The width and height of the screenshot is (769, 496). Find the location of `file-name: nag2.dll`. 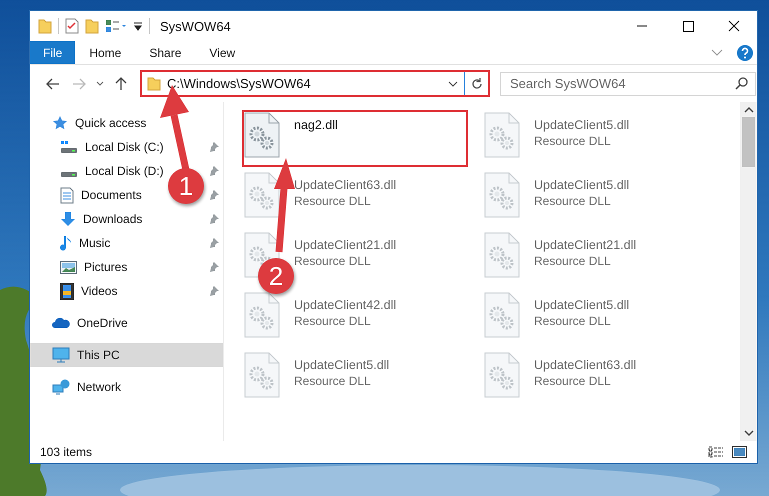

file-name: nag2.dll is located at coordinates (316, 125).